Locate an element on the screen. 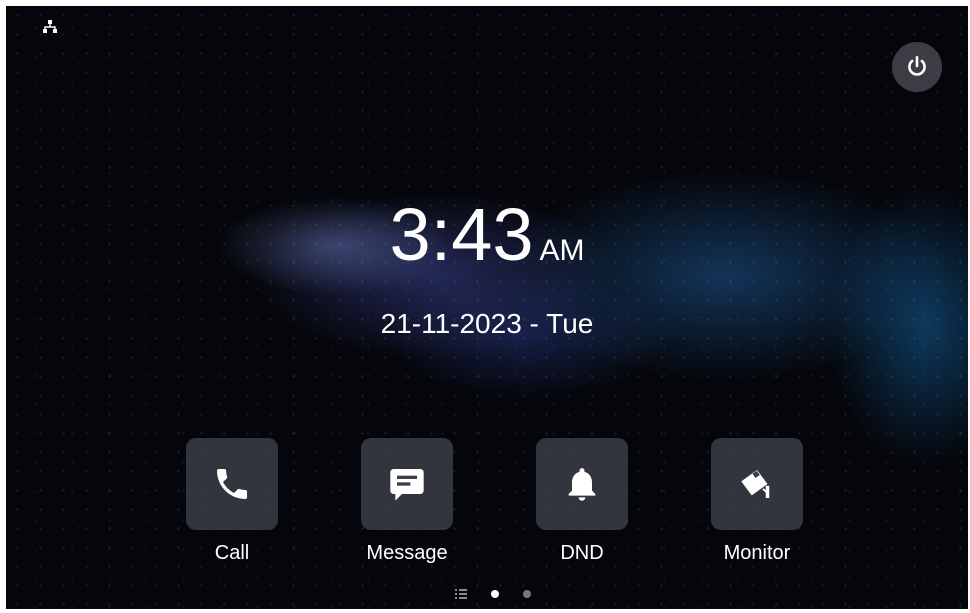 This screenshot has width=970, height=613. call-tile is located at coordinates (232, 484).